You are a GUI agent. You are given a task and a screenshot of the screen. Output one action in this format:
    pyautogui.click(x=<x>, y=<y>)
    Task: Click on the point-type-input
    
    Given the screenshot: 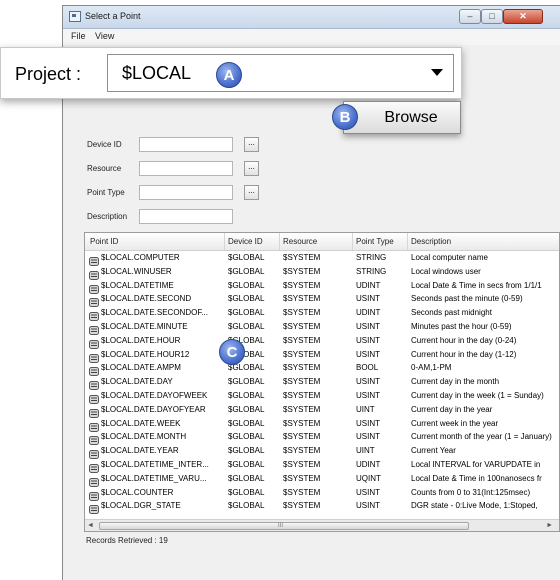 What is the action you would take?
    pyautogui.click(x=186, y=192)
    